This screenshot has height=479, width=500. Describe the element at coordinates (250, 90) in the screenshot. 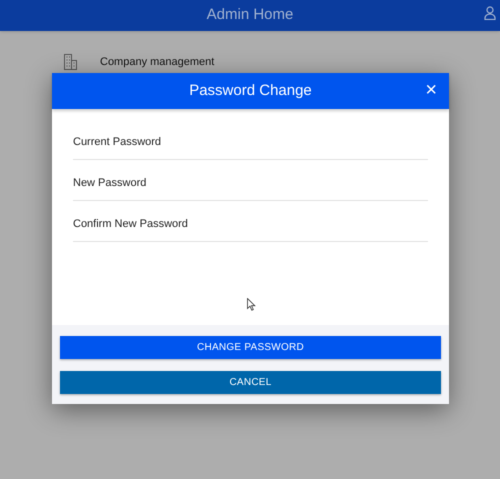

I see `dialog-title: Password Change` at that location.